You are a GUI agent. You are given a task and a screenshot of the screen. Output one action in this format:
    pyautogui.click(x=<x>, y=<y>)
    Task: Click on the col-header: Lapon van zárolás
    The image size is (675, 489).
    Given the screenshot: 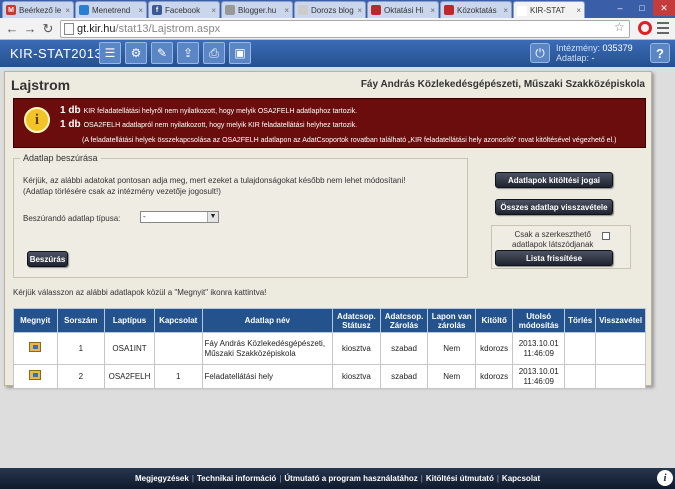 What is the action you would take?
    pyautogui.click(x=452, y=320)
    